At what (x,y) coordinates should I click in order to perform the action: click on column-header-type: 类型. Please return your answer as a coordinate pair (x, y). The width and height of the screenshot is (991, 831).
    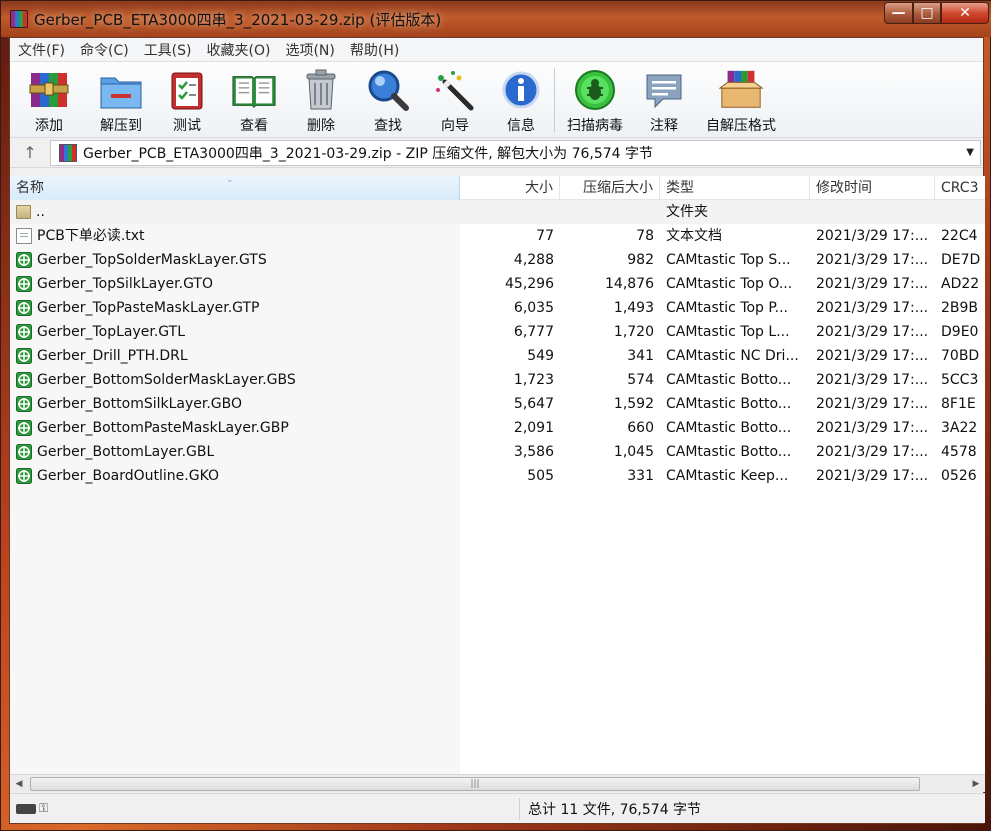
    Looking at the image, I should click on (735, 188).